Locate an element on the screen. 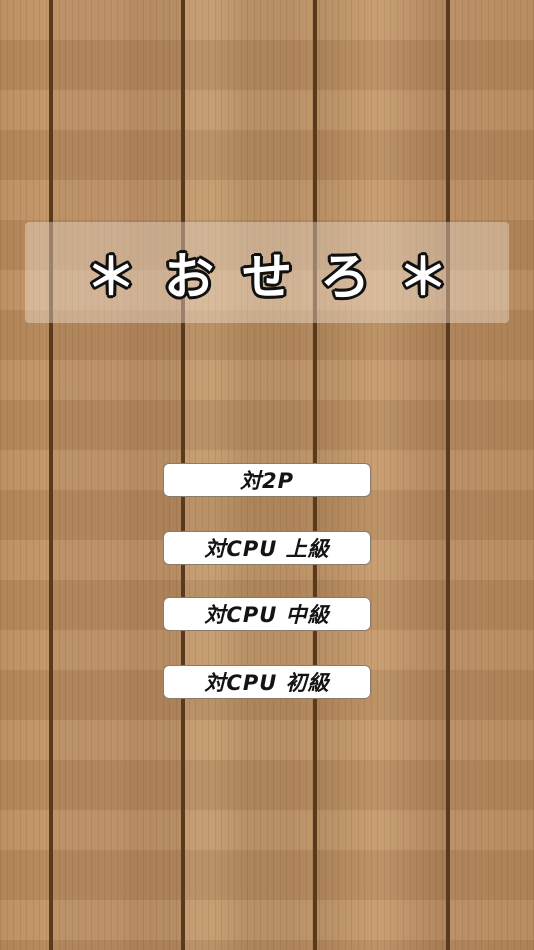 This screenshot has width=534, height=950. vs-cpu-hard-label: 対CPU 上級 is located at coordinates (267, 549).